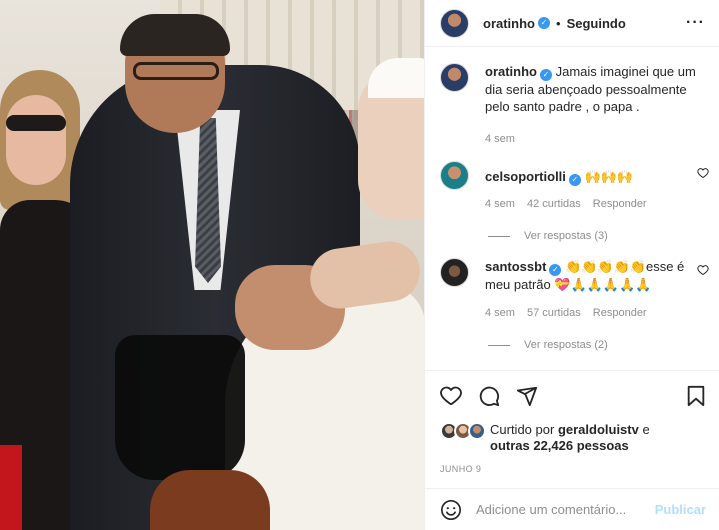 The image size is (719, 530). What do you see at coordinates (454, 23) in the screenshot?
I see `author-avatar` at bounding box center [454, 23].